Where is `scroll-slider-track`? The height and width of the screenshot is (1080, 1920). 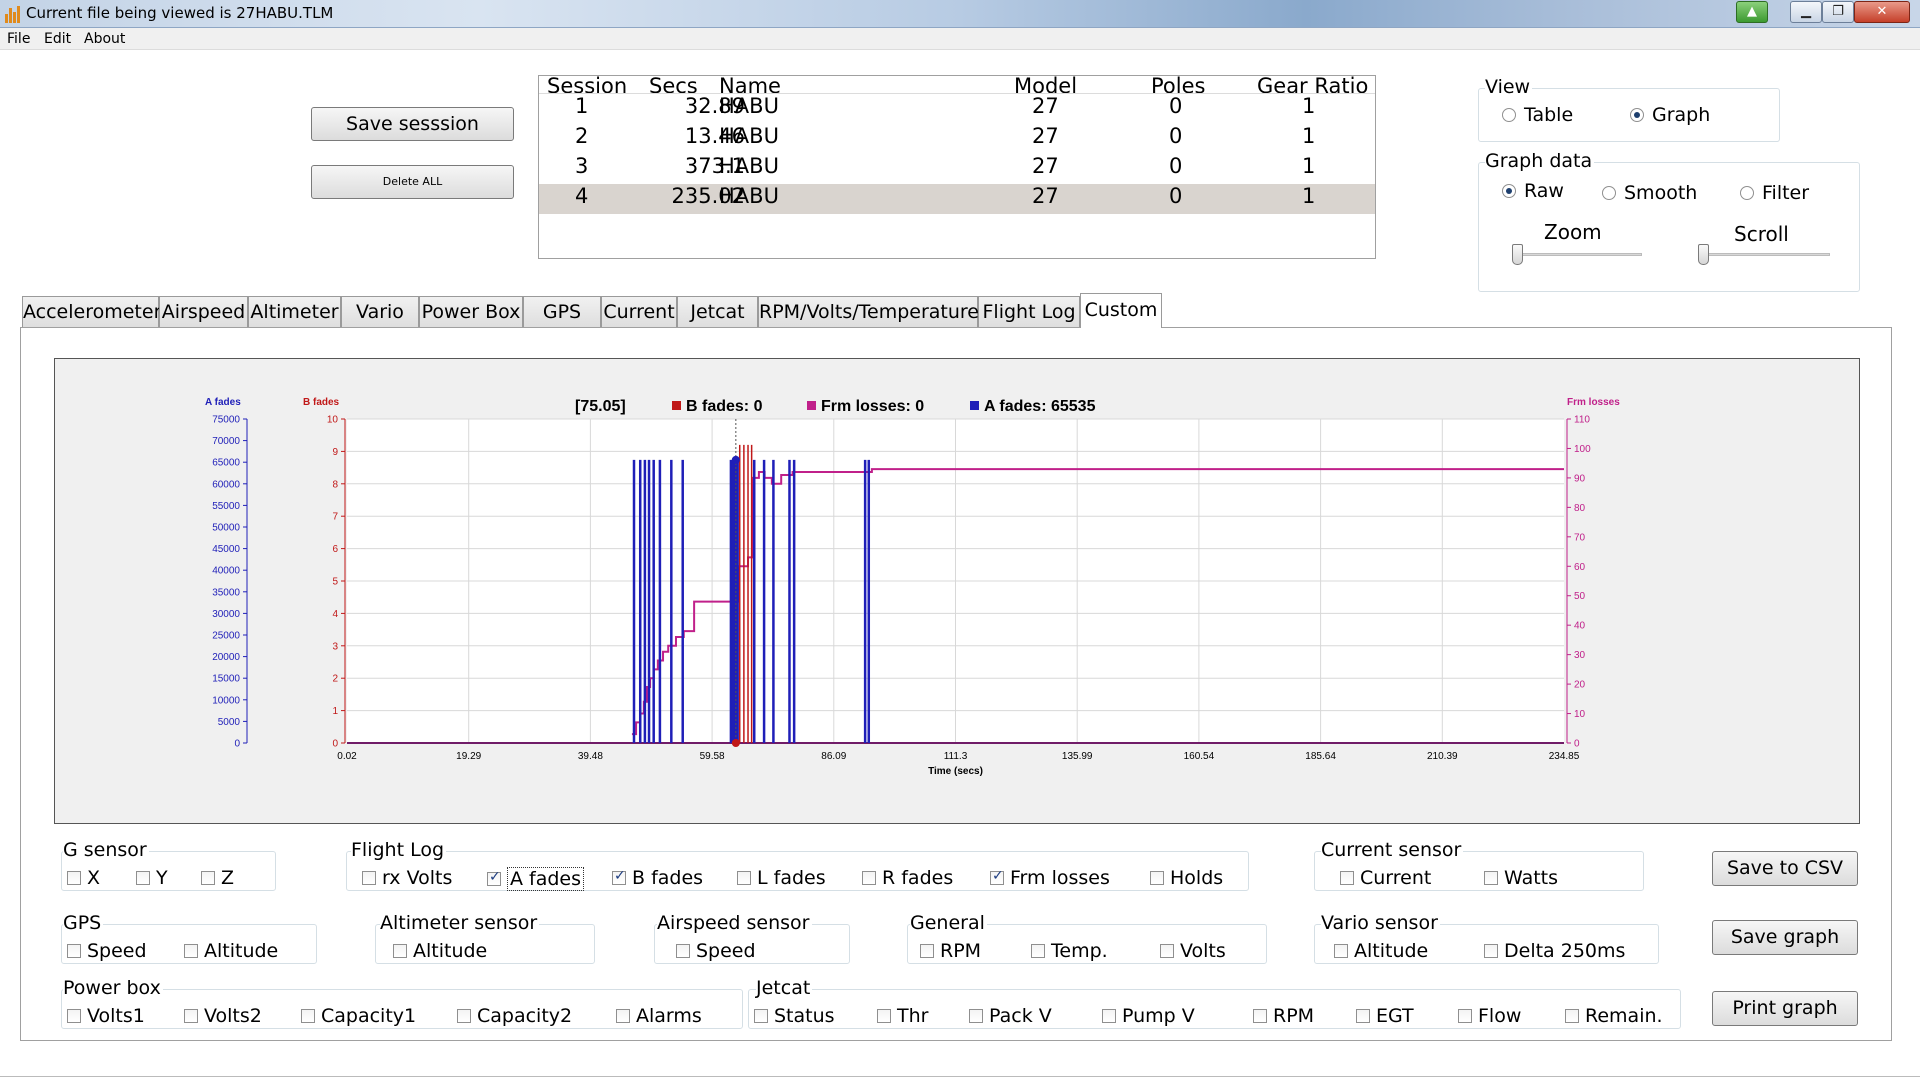
scroll-slider-track is located at coordinates (1765, 254).